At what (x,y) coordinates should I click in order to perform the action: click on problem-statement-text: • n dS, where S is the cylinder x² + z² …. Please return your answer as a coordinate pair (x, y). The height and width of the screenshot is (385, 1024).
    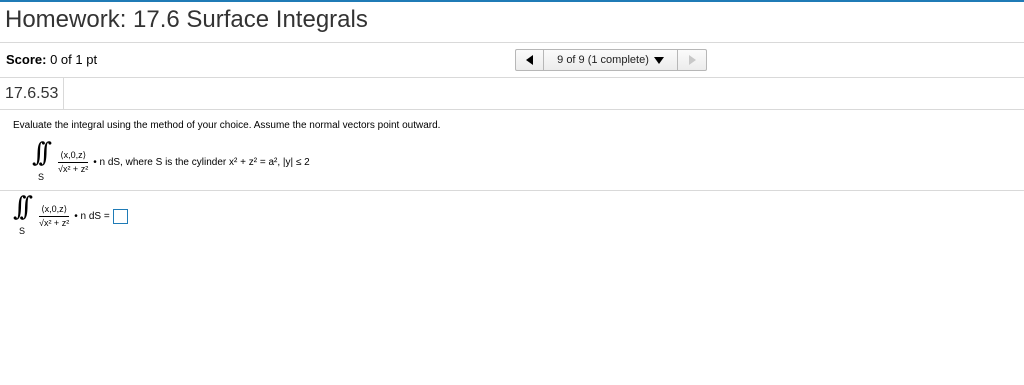
    Looking at the image, I should click on (201, 162).